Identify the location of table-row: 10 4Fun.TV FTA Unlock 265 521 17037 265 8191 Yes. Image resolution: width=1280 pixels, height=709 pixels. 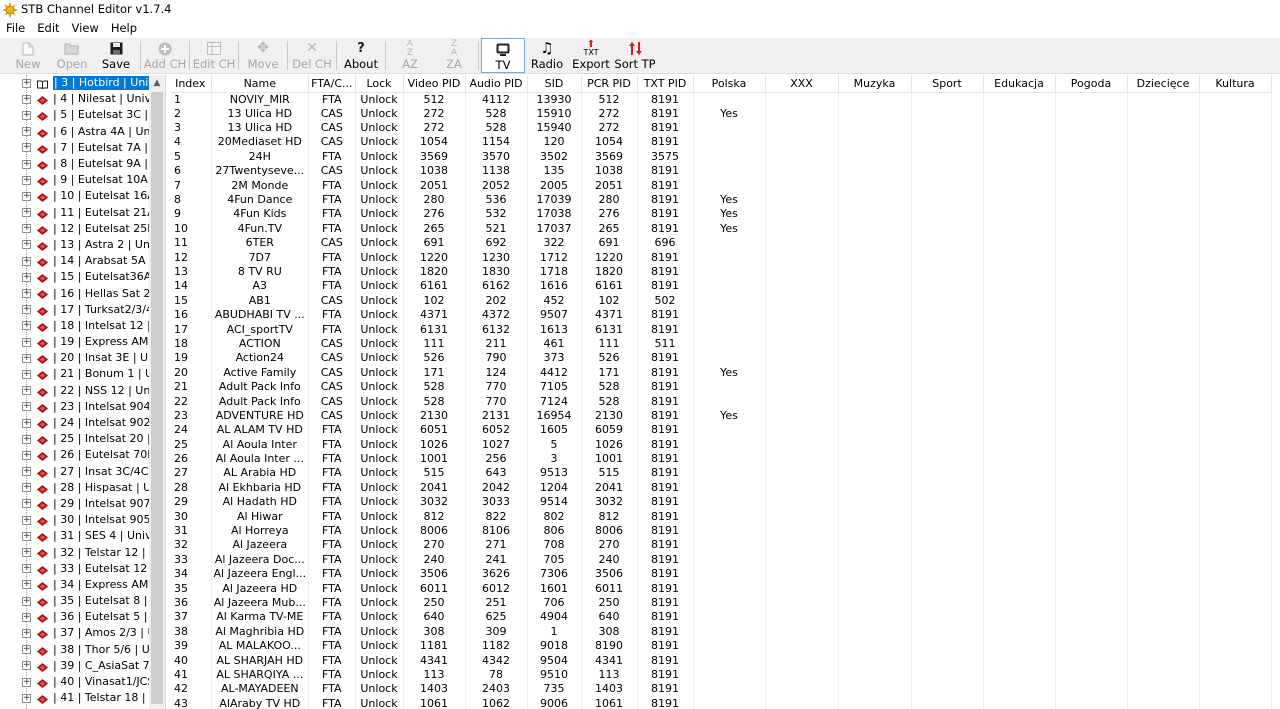
(721, 229).